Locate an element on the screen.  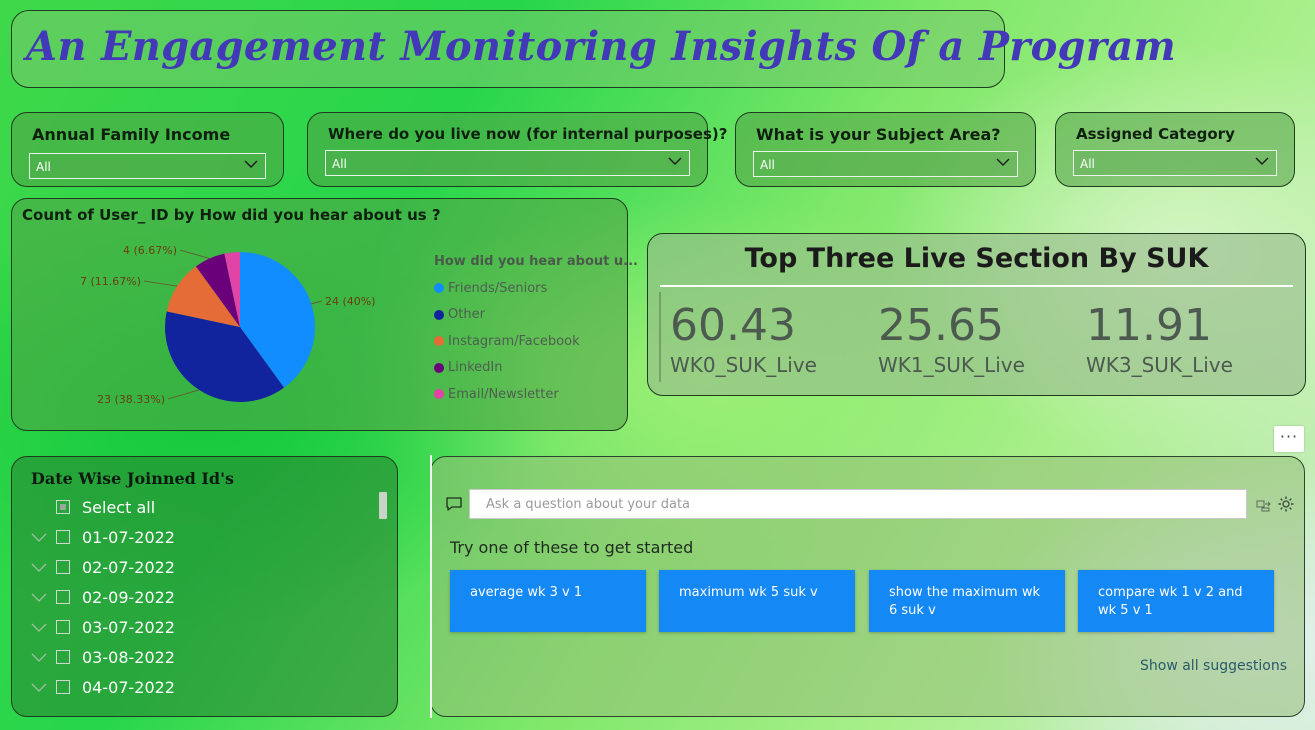
date-select-all: Select all is located at coordinates (92, 507).